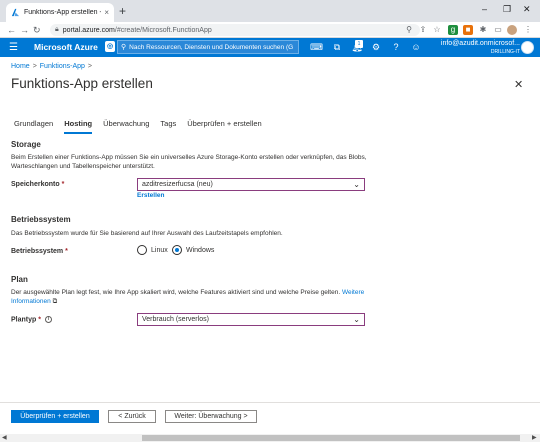 Image resolution: width=540 pixels, height=442 pixels. I want to click on tab-review-create: Überprüfen + erstellen, so click(224, 126).